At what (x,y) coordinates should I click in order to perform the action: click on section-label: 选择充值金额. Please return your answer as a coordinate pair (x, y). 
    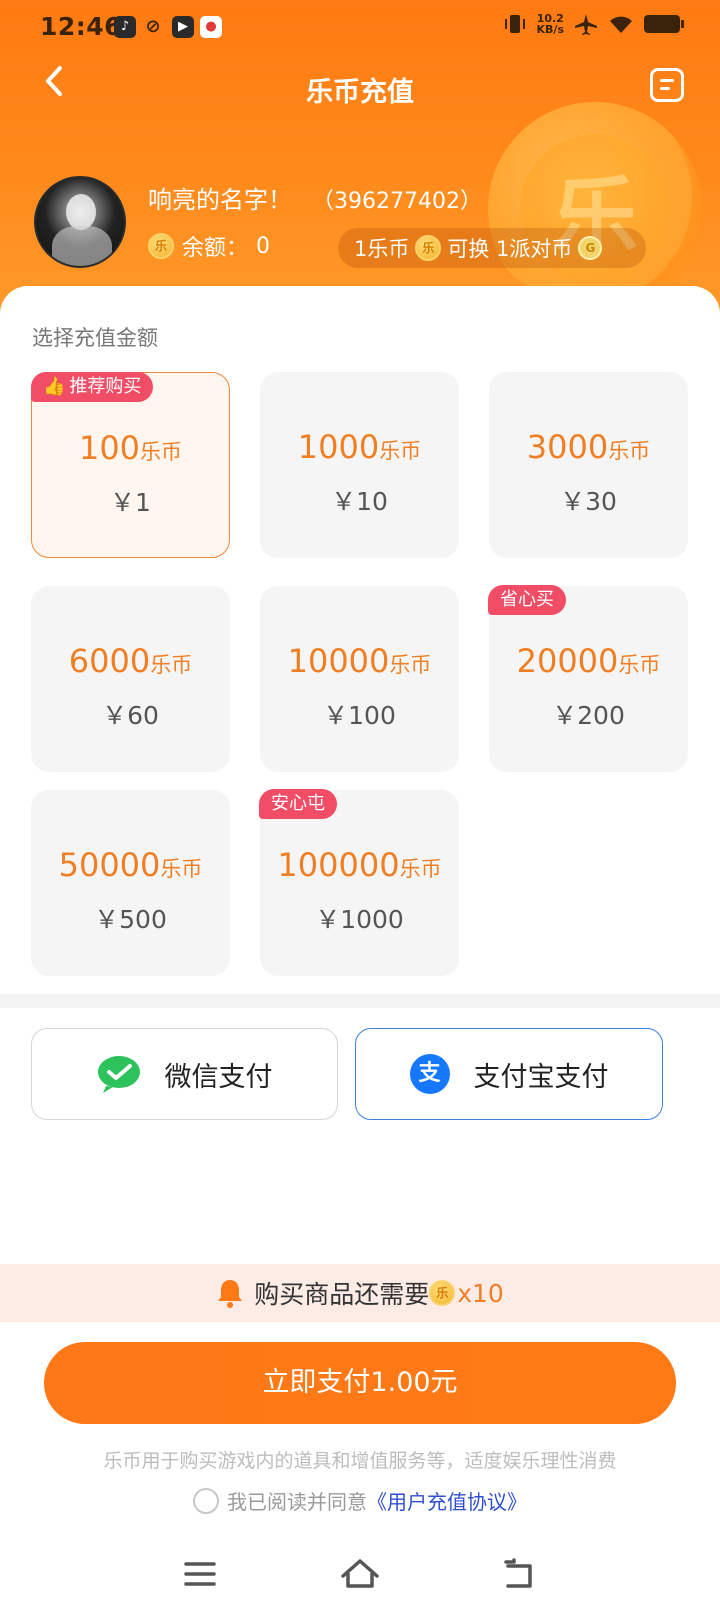
    Looking at the image, I should click on (95, 338).